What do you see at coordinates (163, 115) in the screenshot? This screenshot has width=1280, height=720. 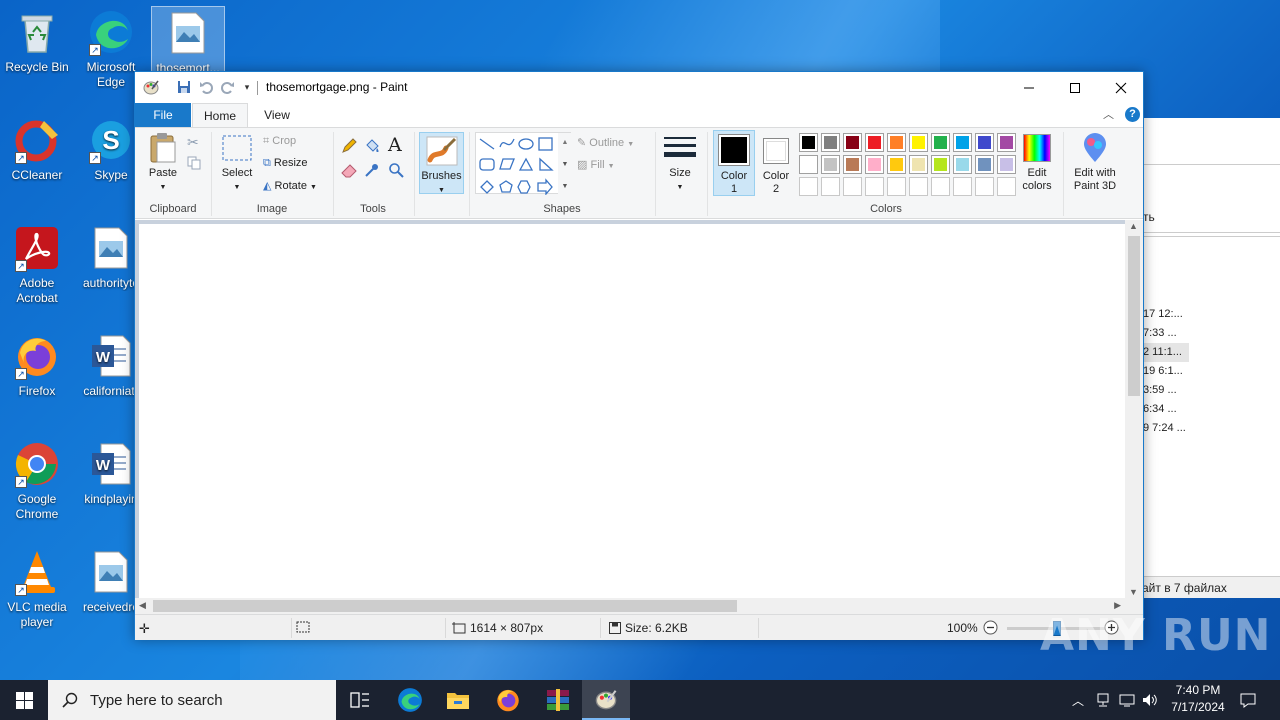 I see `tab-file: File` at bounding box center [163, 115].